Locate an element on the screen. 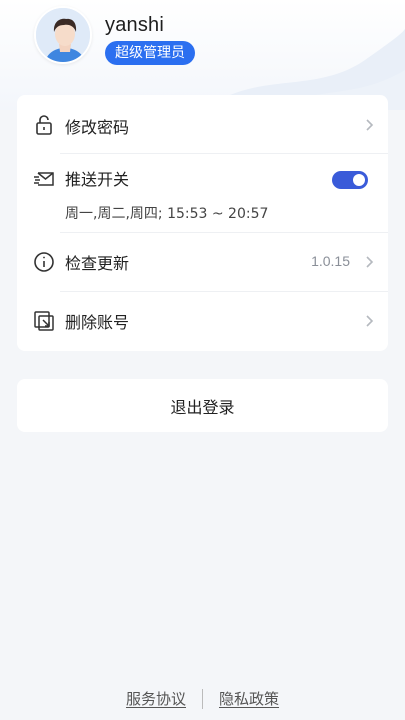 The image size is (405, 720). menu-label-check-update: 检查更新 is located at coordinates (97, 263).